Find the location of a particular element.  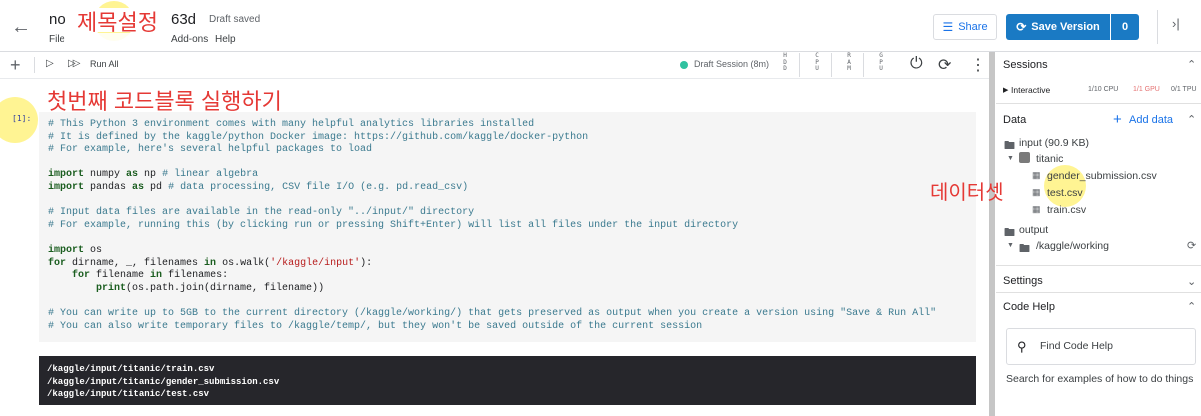

working-folder: /kaggle/working is located at coordinates (1072, 246).